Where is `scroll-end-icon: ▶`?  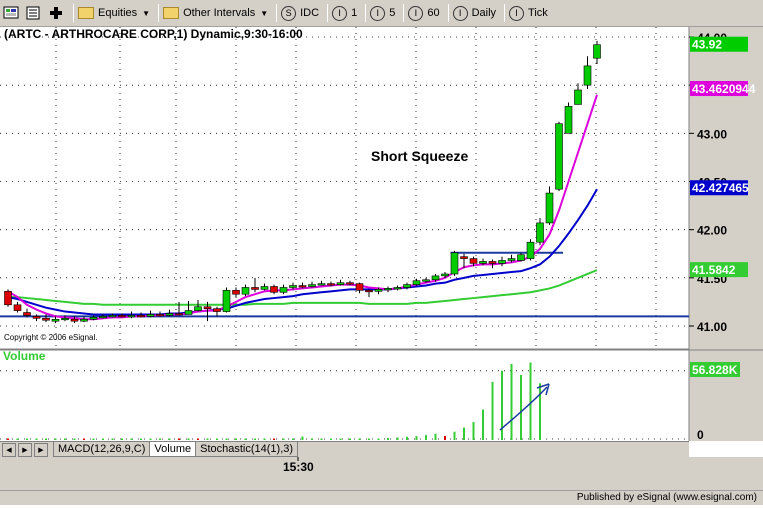 scroll-end-icon: ▶ is located at coordinates (41, 449).